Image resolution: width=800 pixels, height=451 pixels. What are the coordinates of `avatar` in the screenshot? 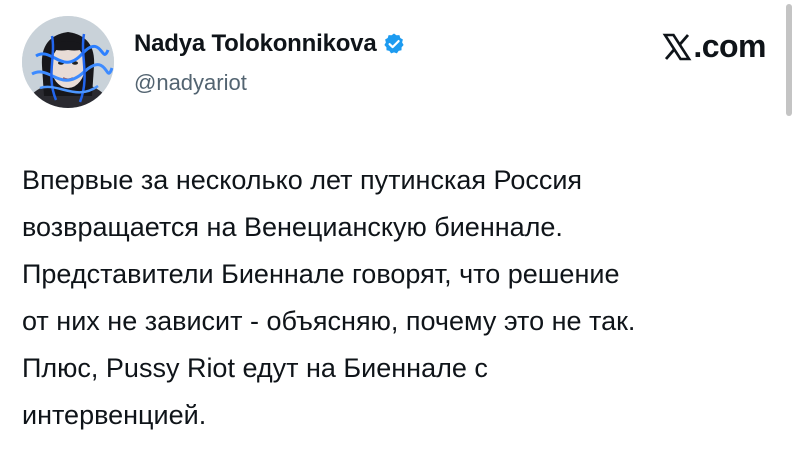 It's located at (68, 62).